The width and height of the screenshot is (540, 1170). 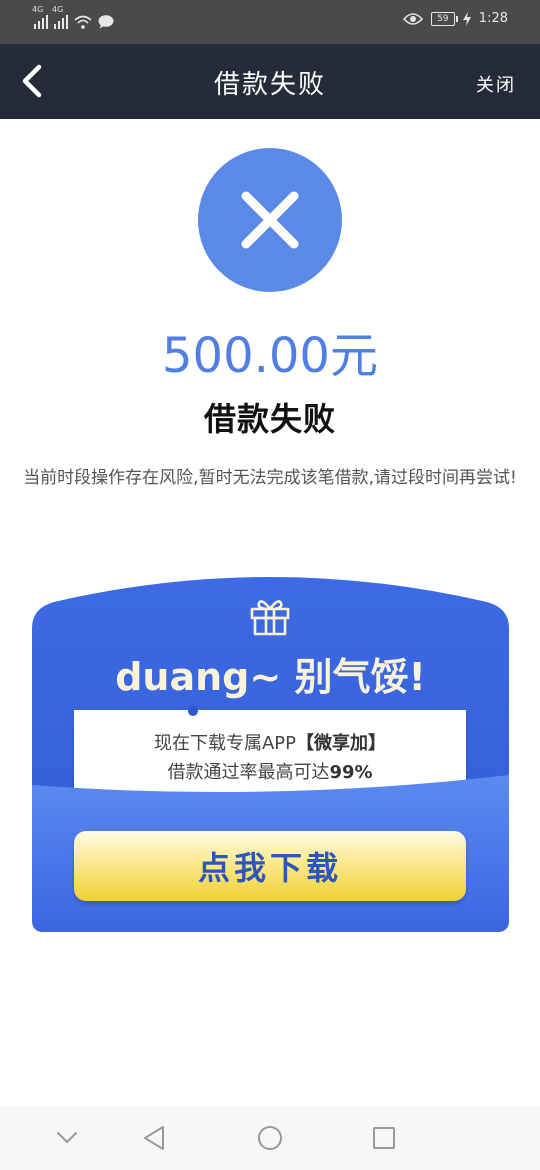 I want to click on eye-icon, so click(x=412, y=18).